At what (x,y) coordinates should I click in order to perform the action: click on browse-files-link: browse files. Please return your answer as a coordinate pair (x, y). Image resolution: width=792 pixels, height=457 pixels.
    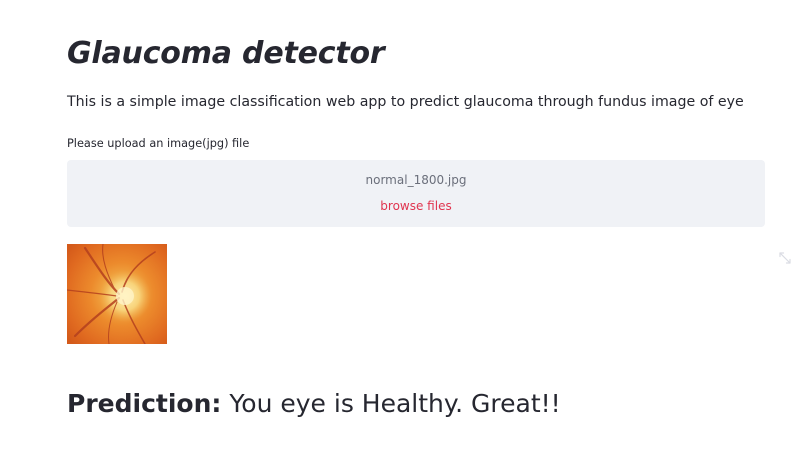
    Looking at the image, I should click on (416, 206).